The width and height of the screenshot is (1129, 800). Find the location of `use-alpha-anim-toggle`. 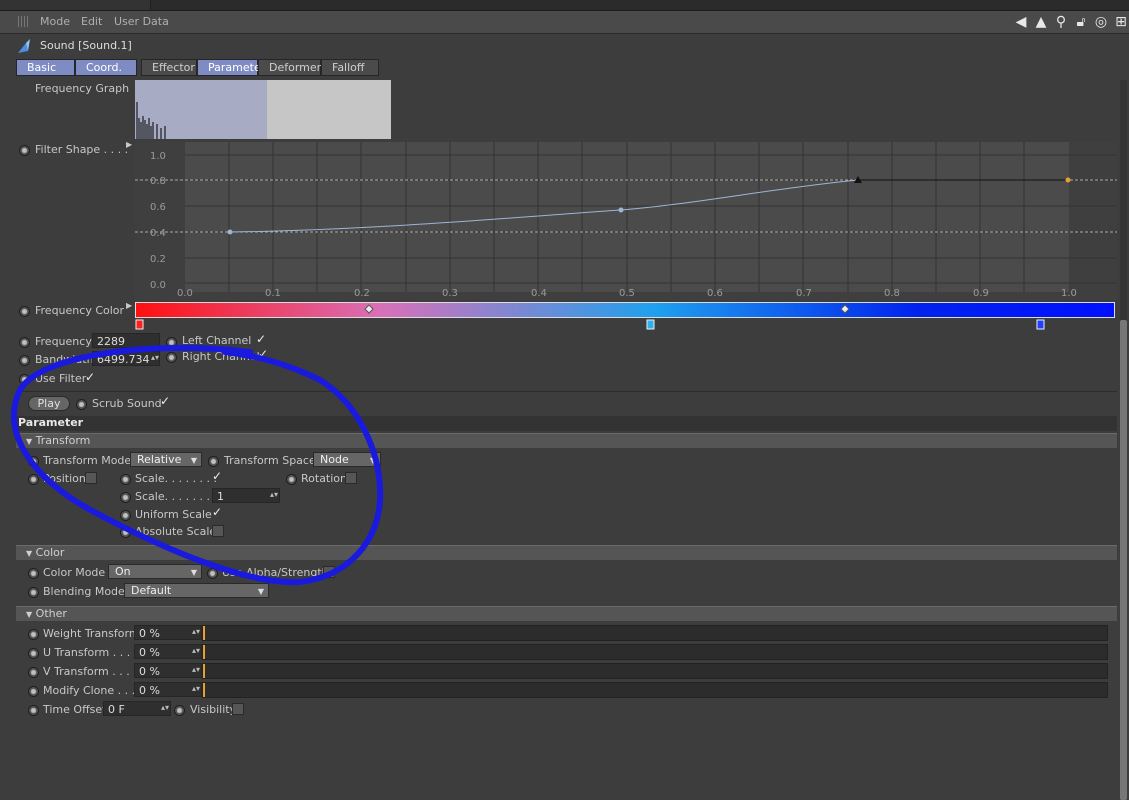

use-alpha-anim-toggle is located at coordinates (212, 573).